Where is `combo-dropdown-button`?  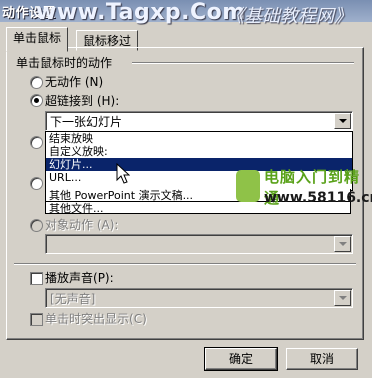 combo-dropdown-button is located at coordinates (342, 121).